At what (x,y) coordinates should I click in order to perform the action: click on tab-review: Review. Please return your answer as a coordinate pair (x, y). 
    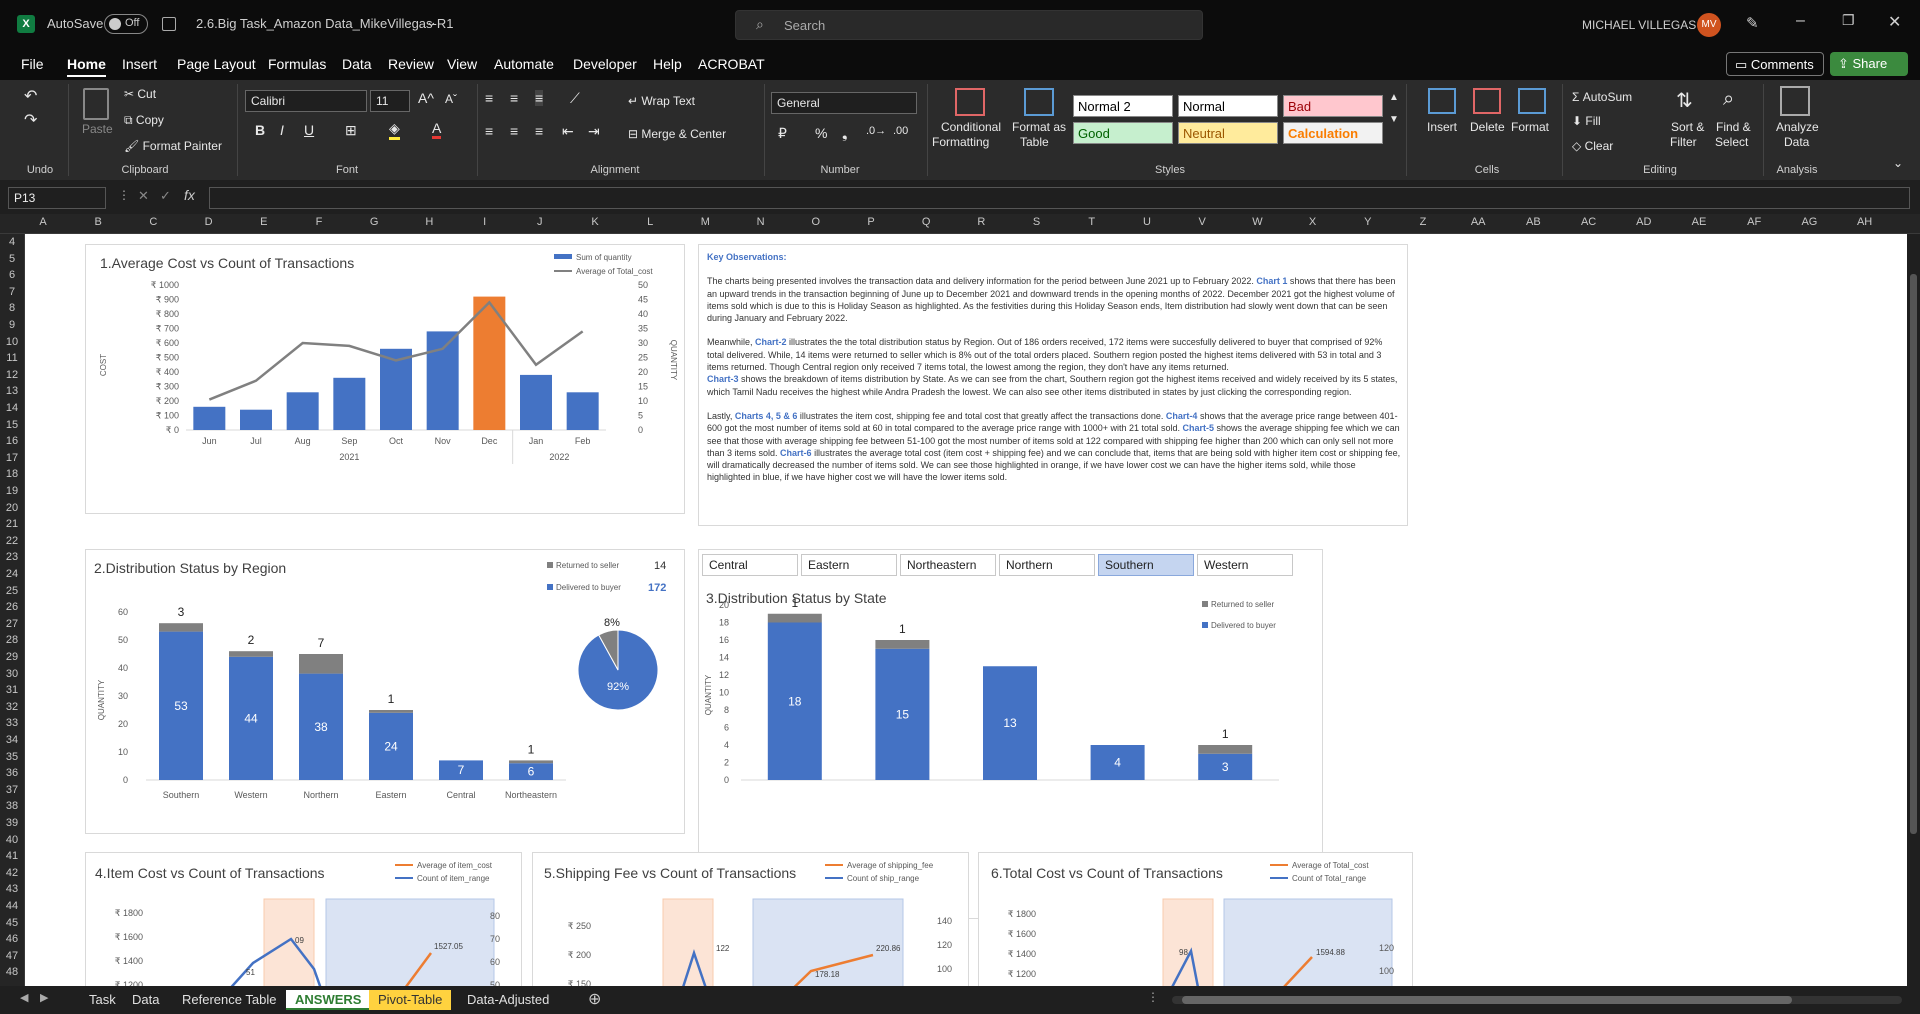
    Looking at the image, I should click on (411, 64).